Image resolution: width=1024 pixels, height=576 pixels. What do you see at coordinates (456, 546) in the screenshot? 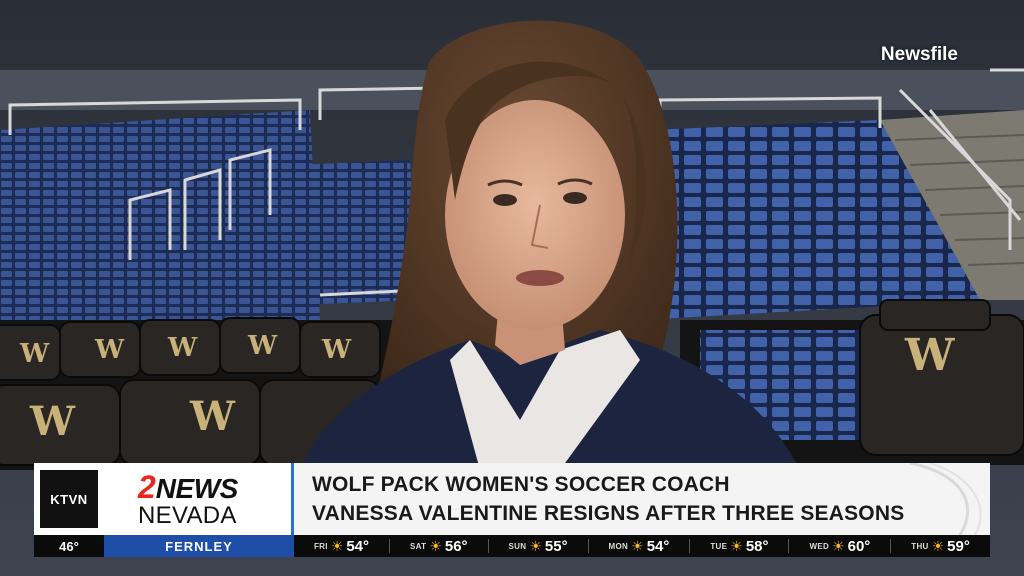
I see `forecast-day-temp: 56°` at bounding box center [456, 546].